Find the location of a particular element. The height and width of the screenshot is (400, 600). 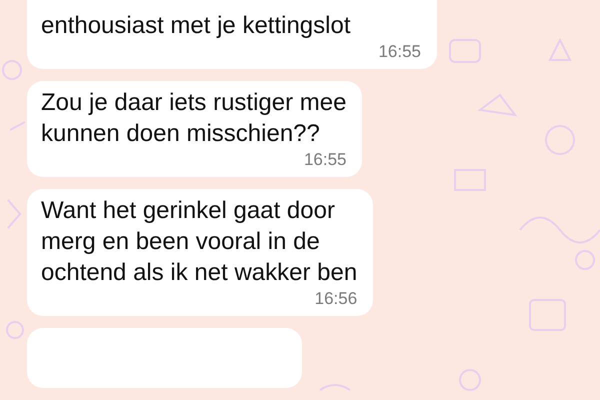

message-text: Zou je daar iets rustiger mee kunnen doen misschien?? is located at coordinates (193, 118).